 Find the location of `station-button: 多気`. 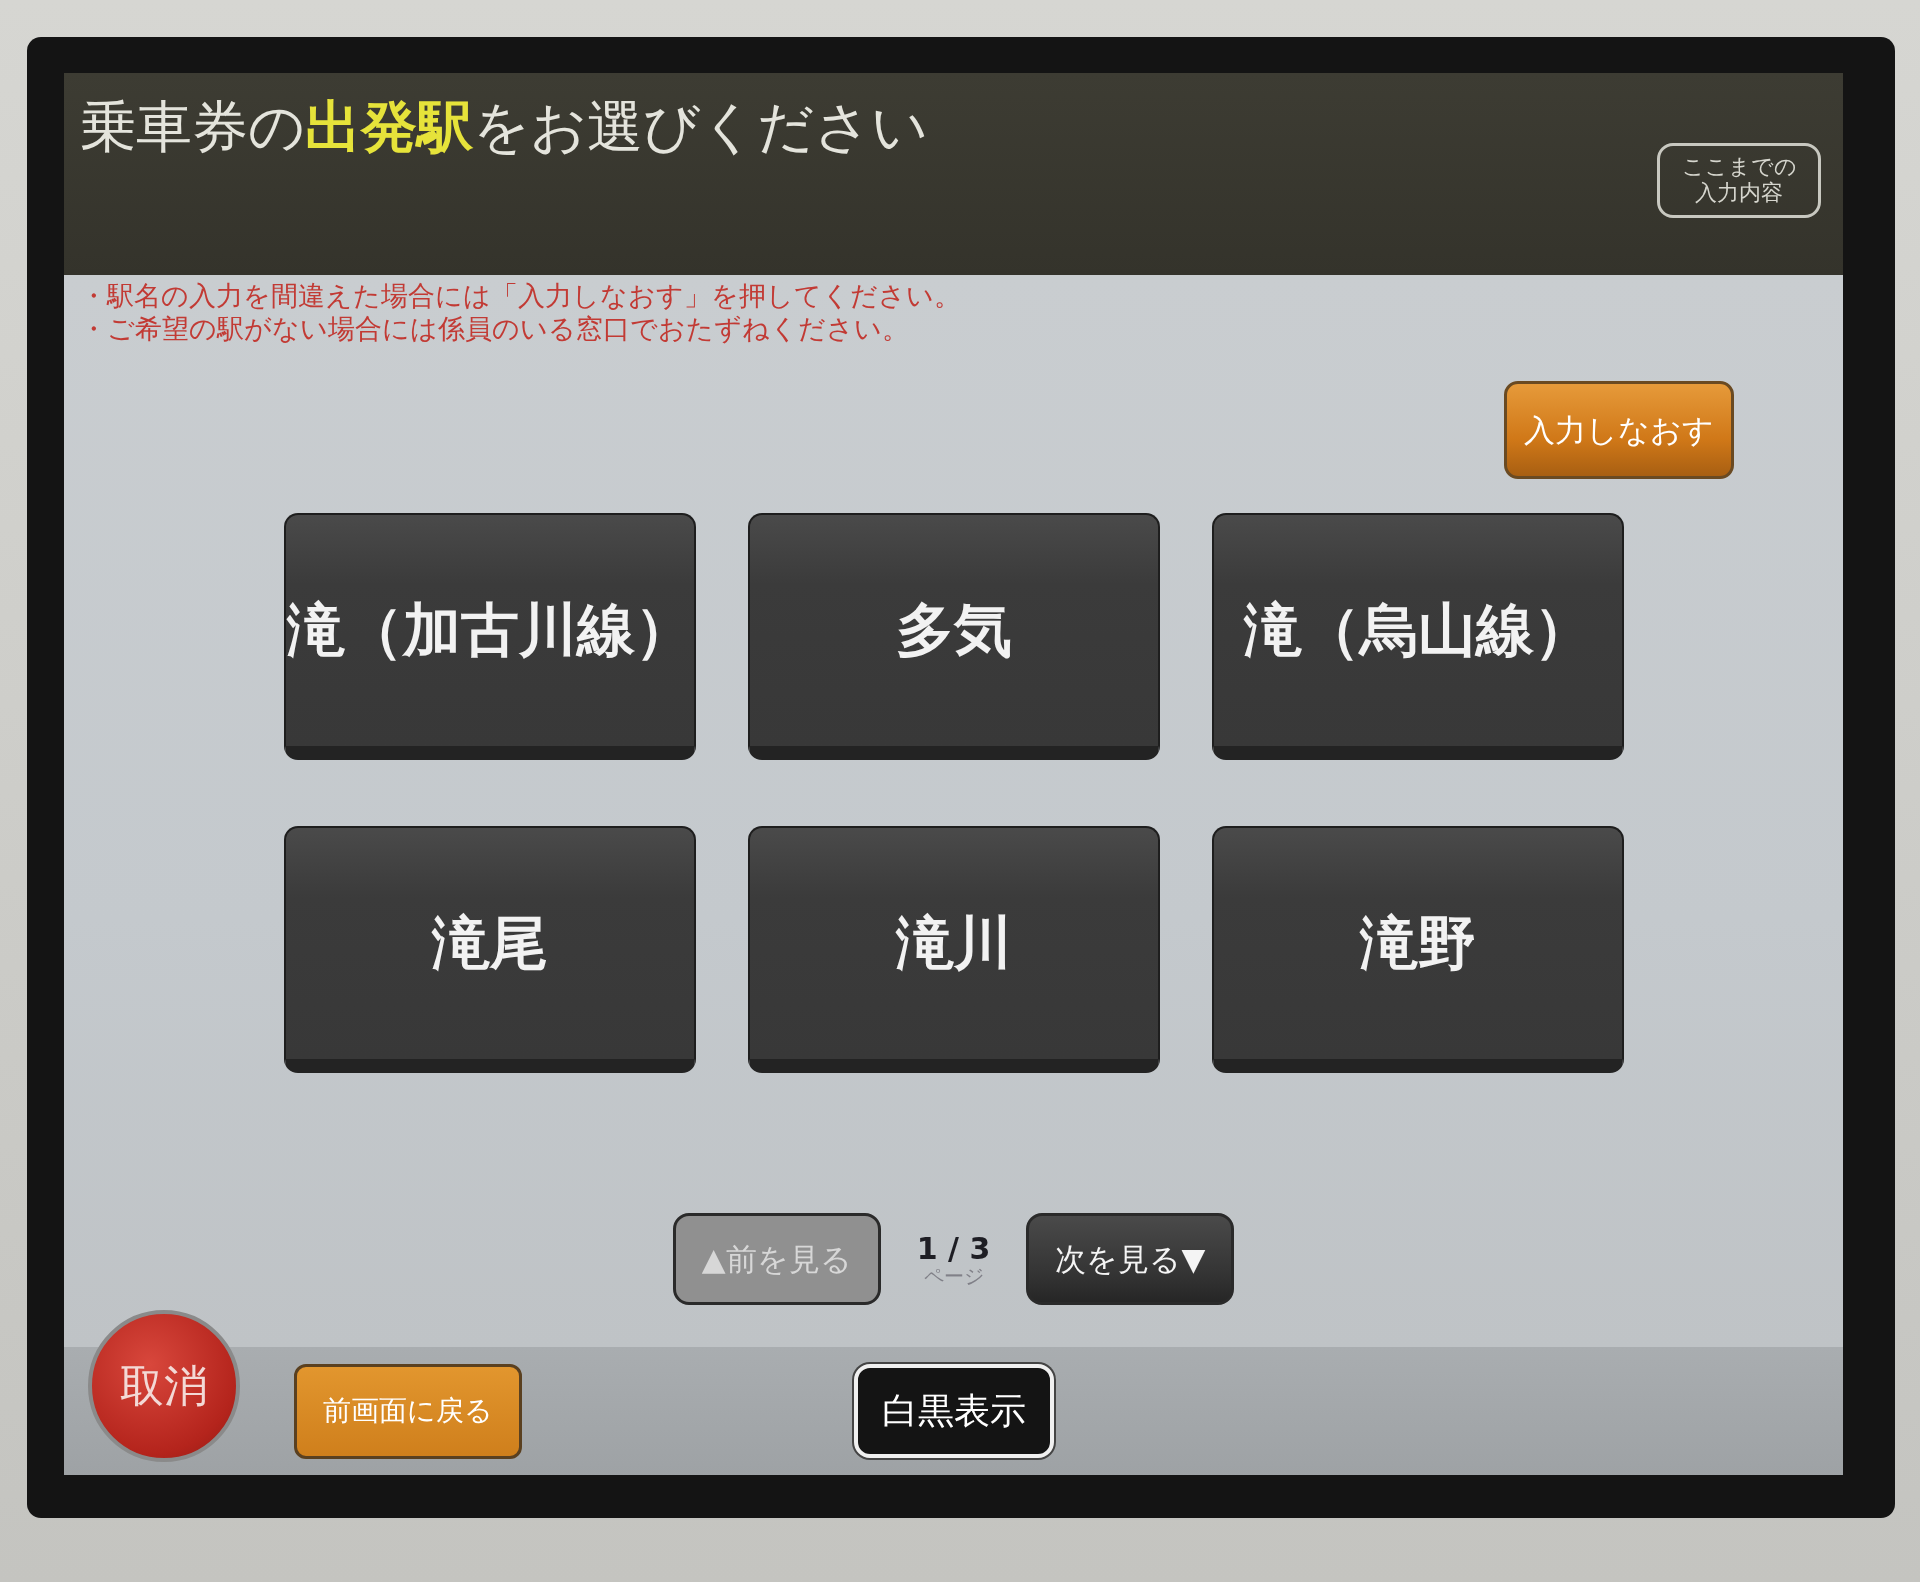

station-button: 多気 is located at coordinates (953, 636).